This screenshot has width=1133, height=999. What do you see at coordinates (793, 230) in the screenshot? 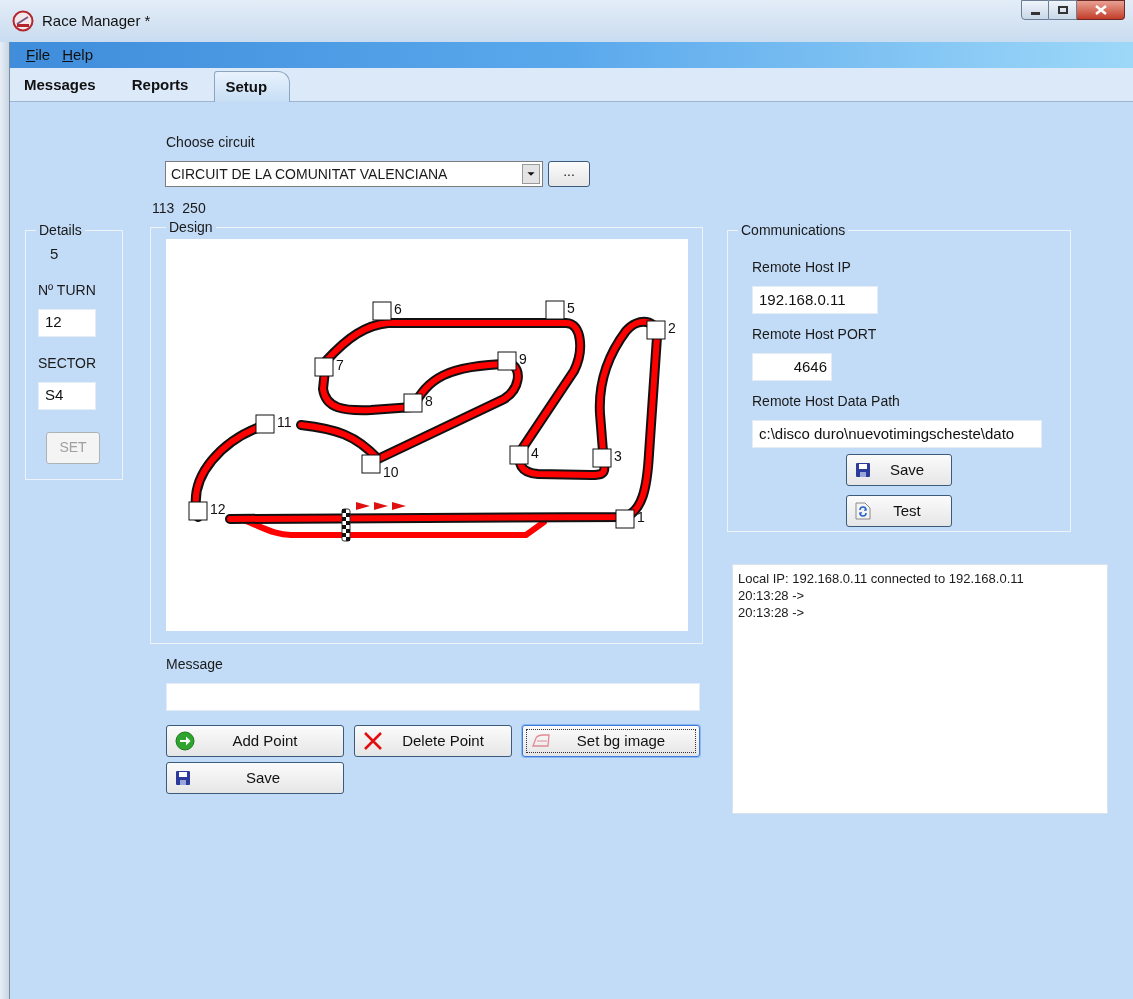
I see `group-title: Communications` at bounding box center [793, 230].